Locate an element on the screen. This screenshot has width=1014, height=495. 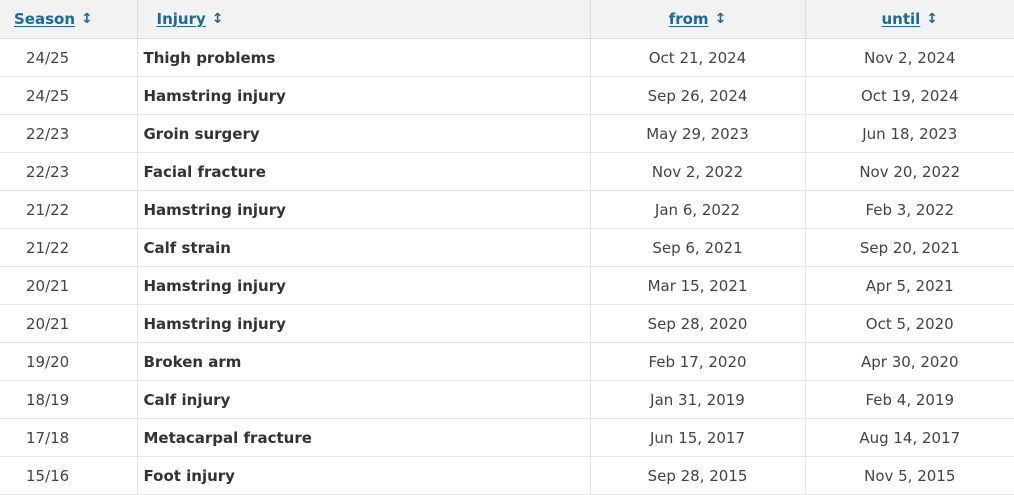
season-cell: 15/16 is located at coordinates (69, 475).